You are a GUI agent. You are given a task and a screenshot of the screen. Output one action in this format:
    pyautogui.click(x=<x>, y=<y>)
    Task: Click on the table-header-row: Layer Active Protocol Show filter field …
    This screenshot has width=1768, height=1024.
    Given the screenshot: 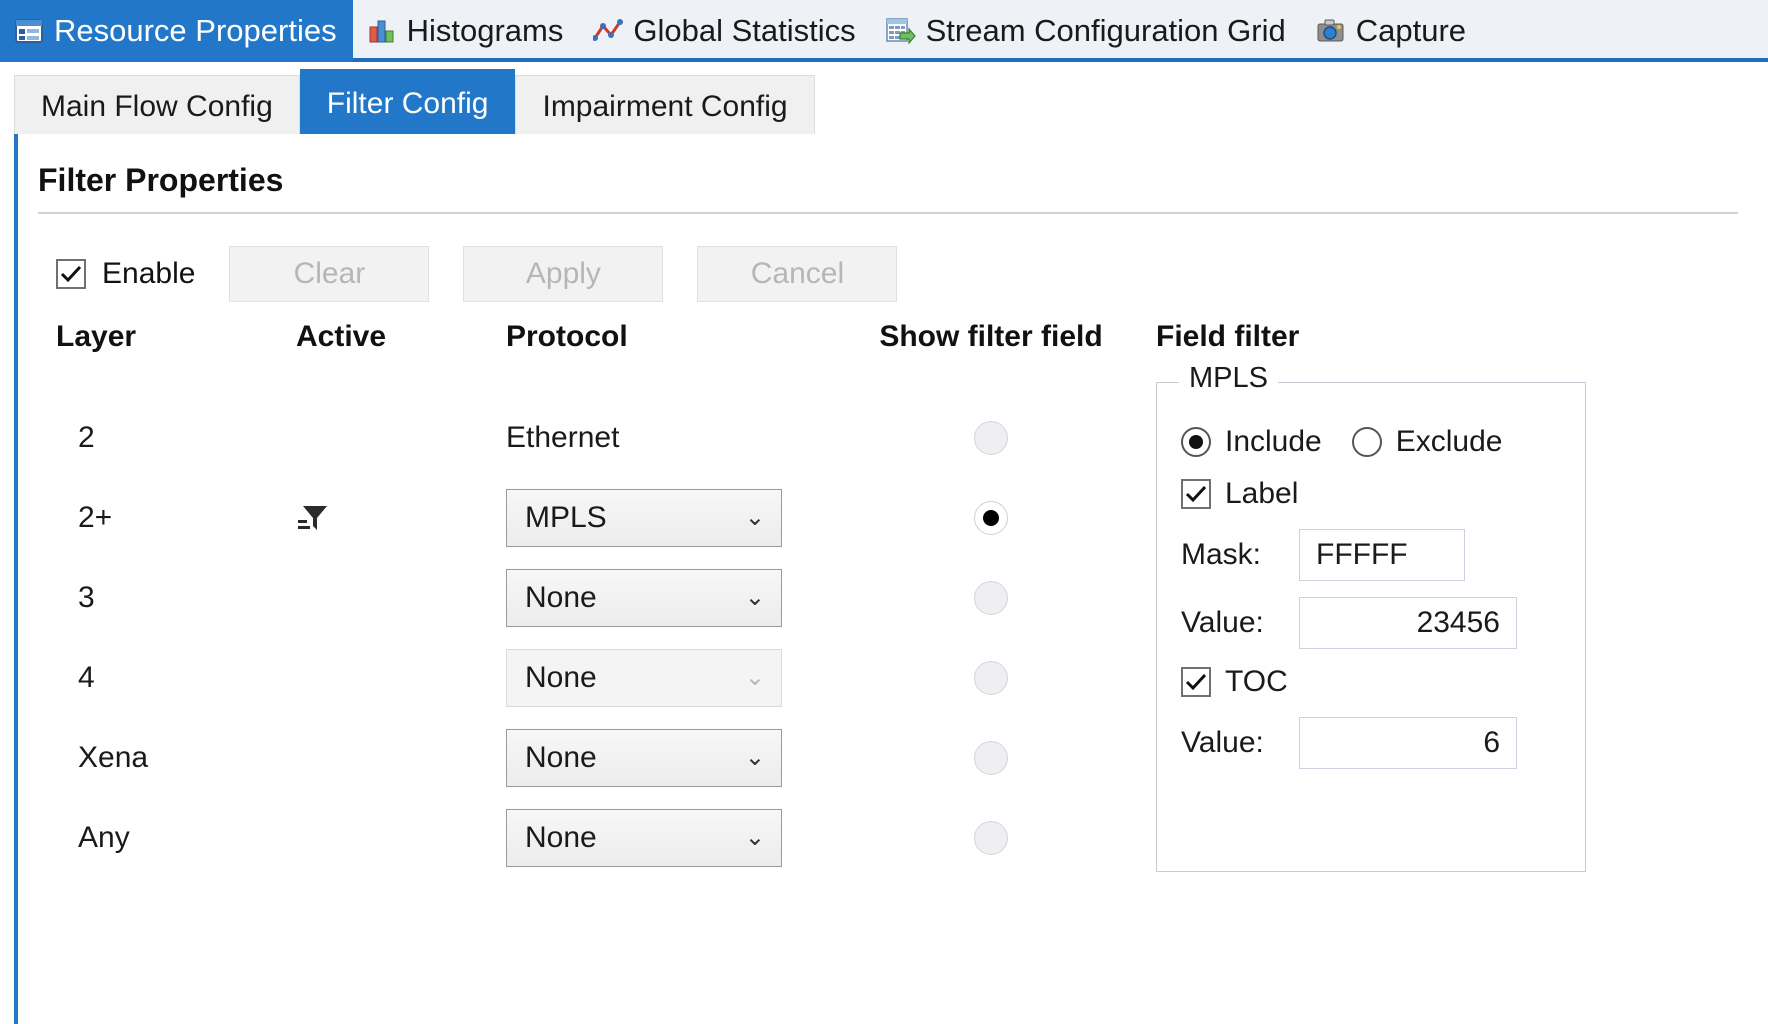 What is the action you would take?
    pyautogui.click(x=866, y=343)
    